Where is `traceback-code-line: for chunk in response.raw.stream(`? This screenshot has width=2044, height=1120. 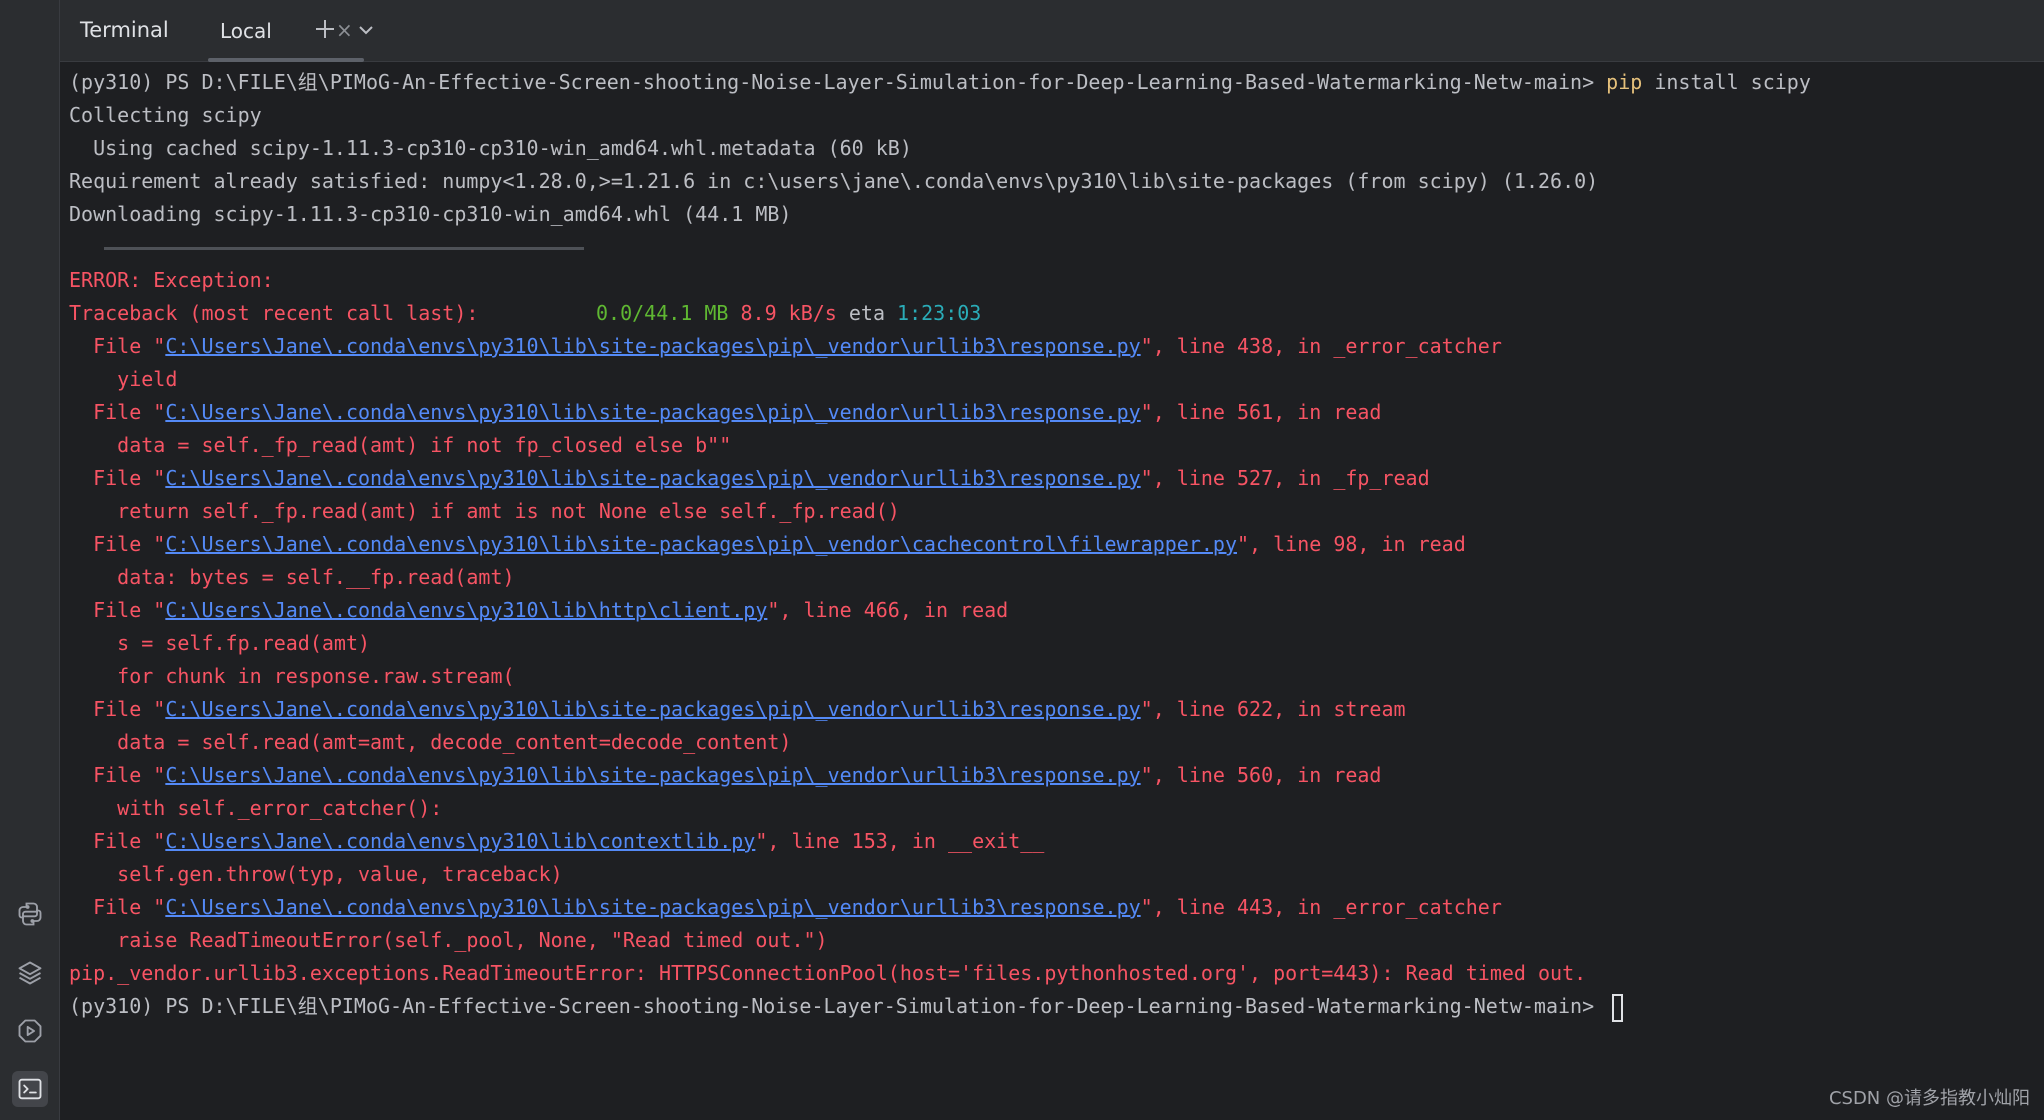
traceback-code-line: for chunk in response.raw.stream( is located at coordinates (1046, 676).